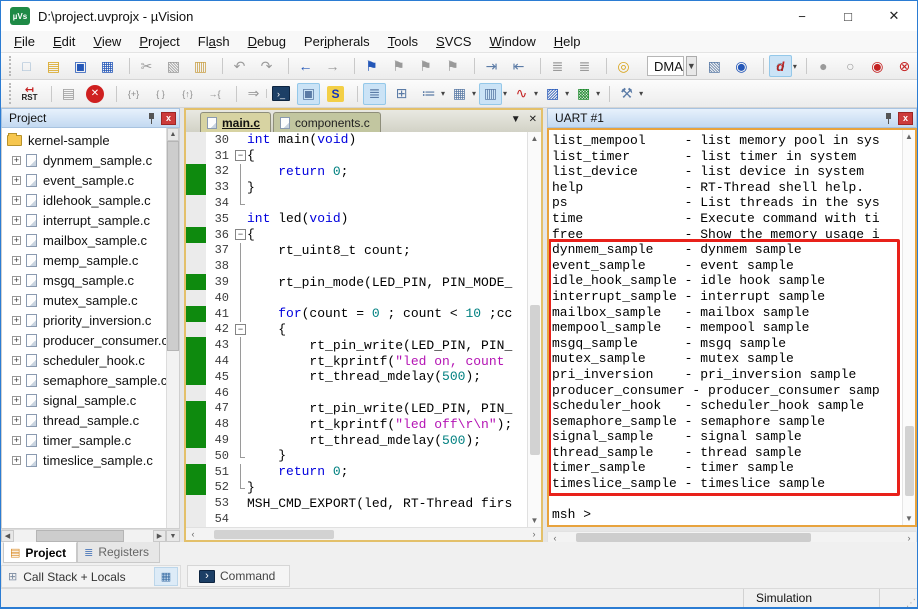 This screenshot has width=918, height=609. What do you see at coordinates (691, 66) in the screenshot?
I see `find-combobox-arrow: ▼` at bounding box center [691, 66].